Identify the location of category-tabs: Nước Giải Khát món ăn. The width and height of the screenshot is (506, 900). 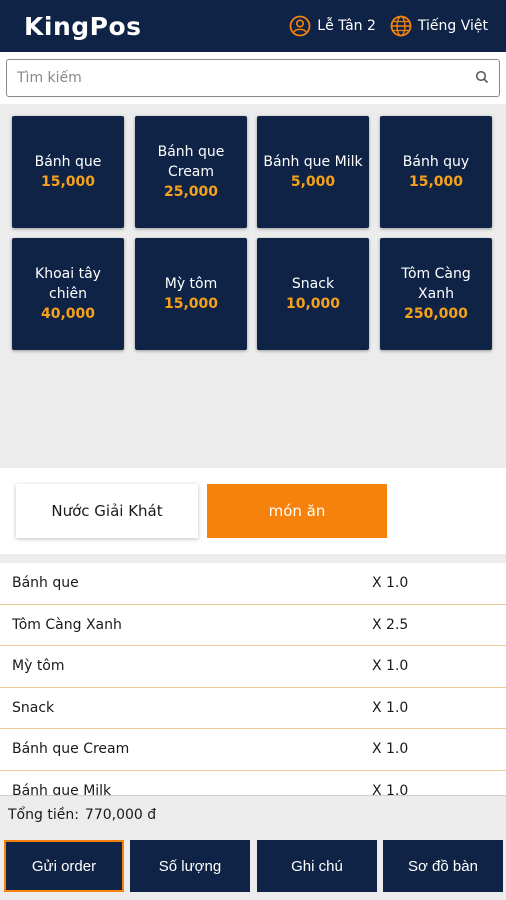
(253, 511).